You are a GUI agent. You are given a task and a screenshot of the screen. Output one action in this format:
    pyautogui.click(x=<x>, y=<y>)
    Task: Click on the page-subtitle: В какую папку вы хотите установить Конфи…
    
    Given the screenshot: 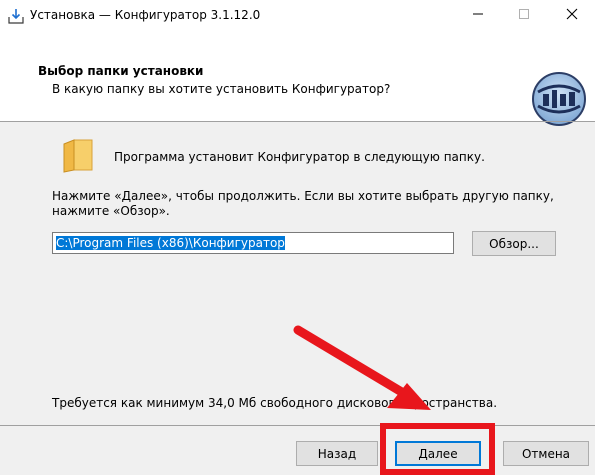 What is the action you would take?
    pyautogui.click(x=221, y=89)
    